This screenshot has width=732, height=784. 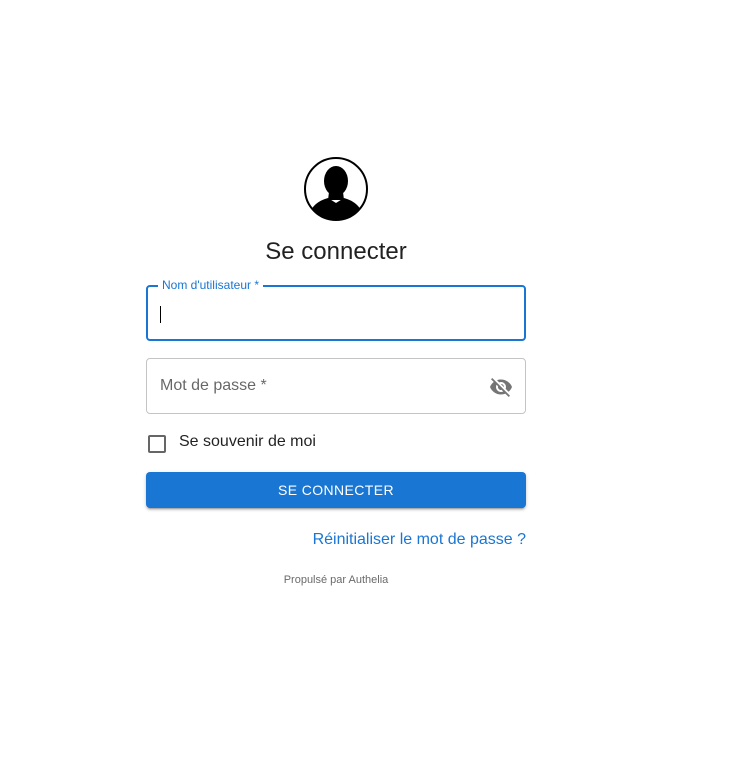 I want to click on reset-password-link: Réinitialiser le mot de passe ?, so click(x=419, y=540).